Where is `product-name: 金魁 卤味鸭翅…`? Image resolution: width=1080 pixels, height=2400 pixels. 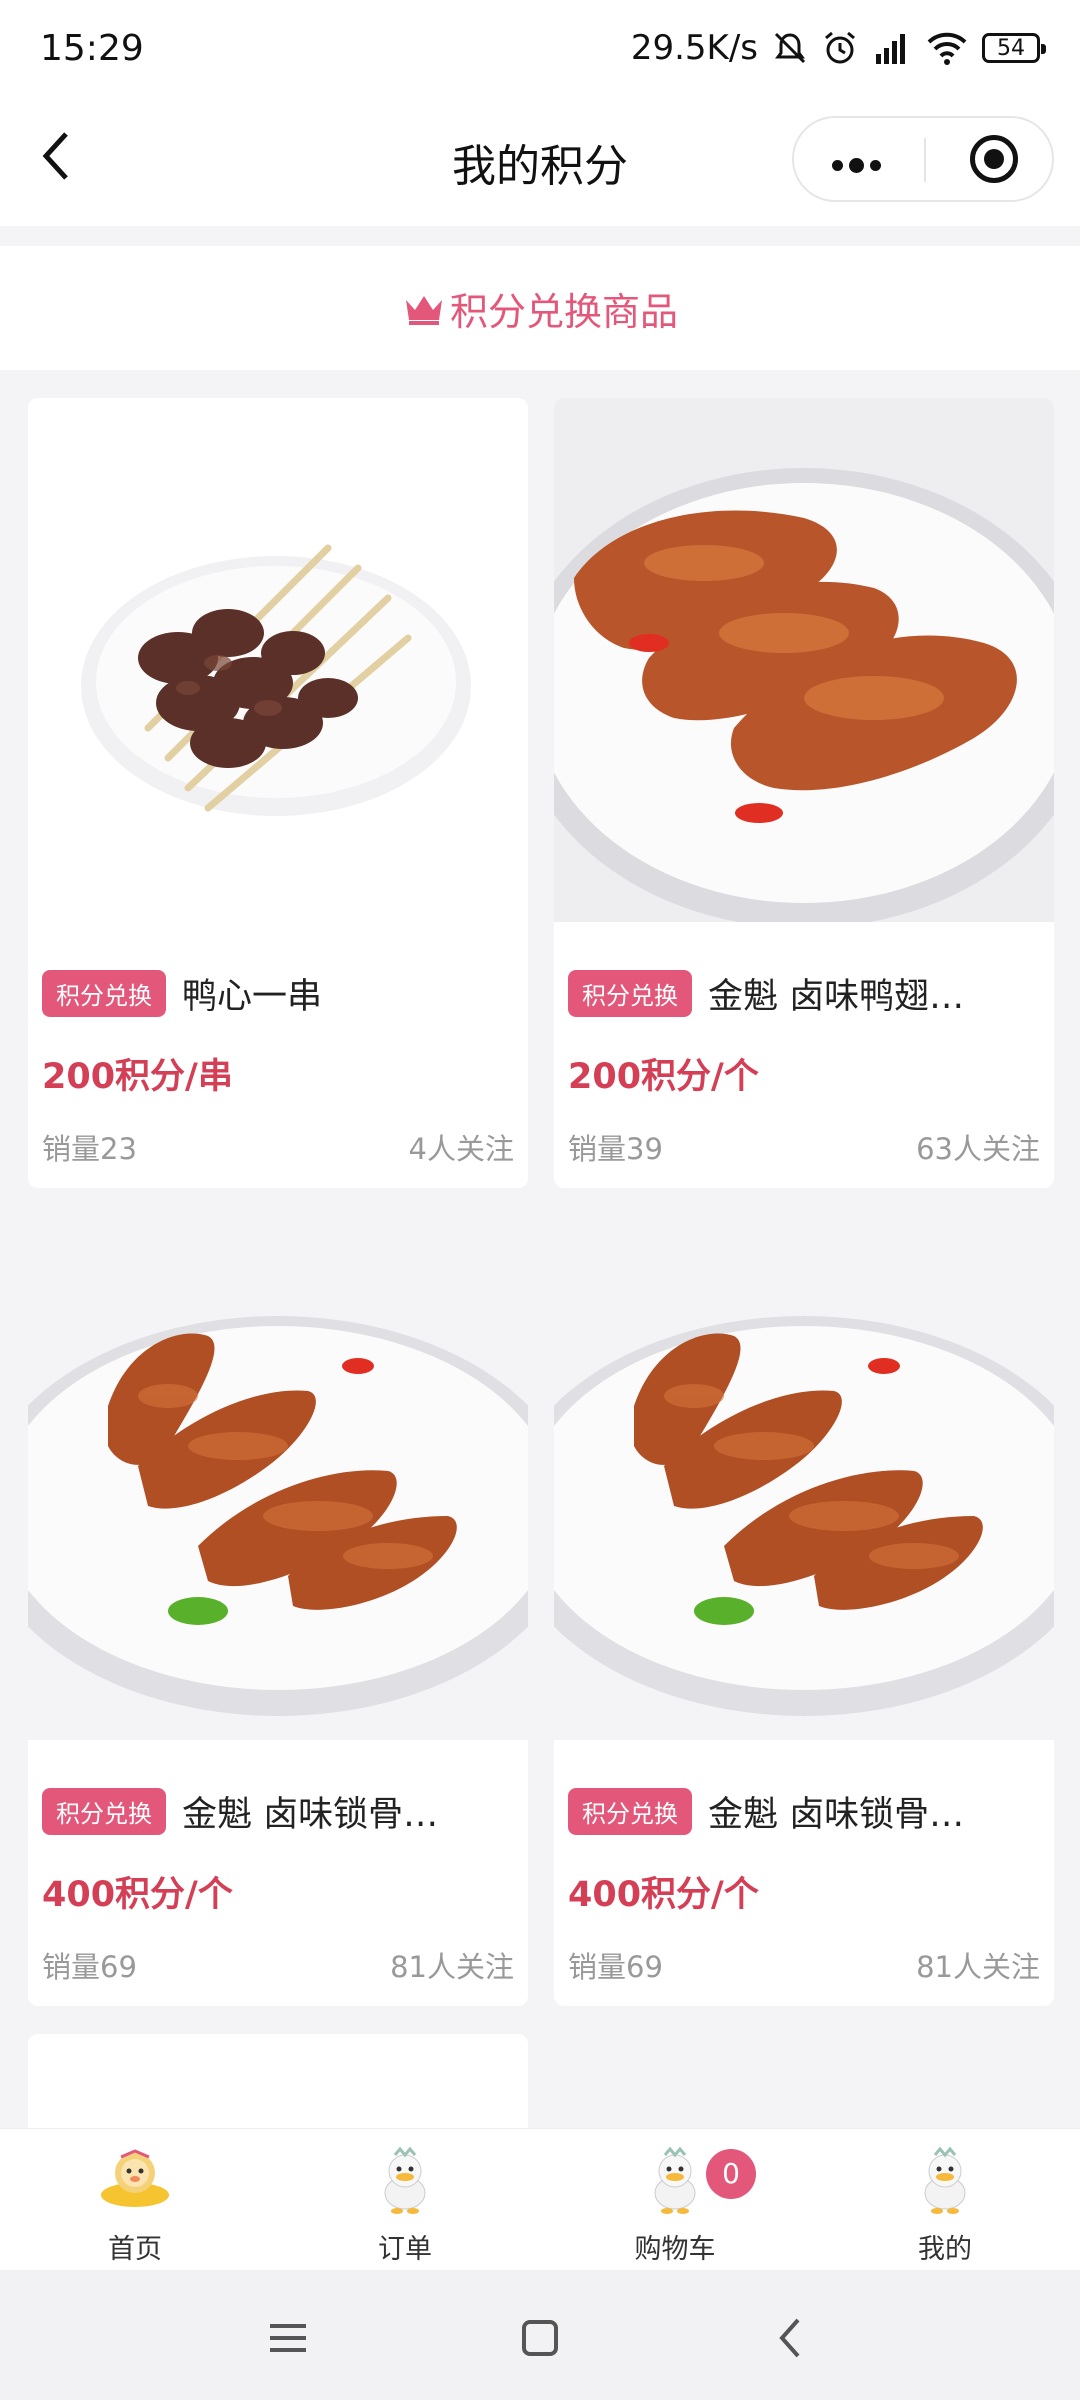
product-name: 金魁 卤味鸭翅… is located at coordinates (836, 997).